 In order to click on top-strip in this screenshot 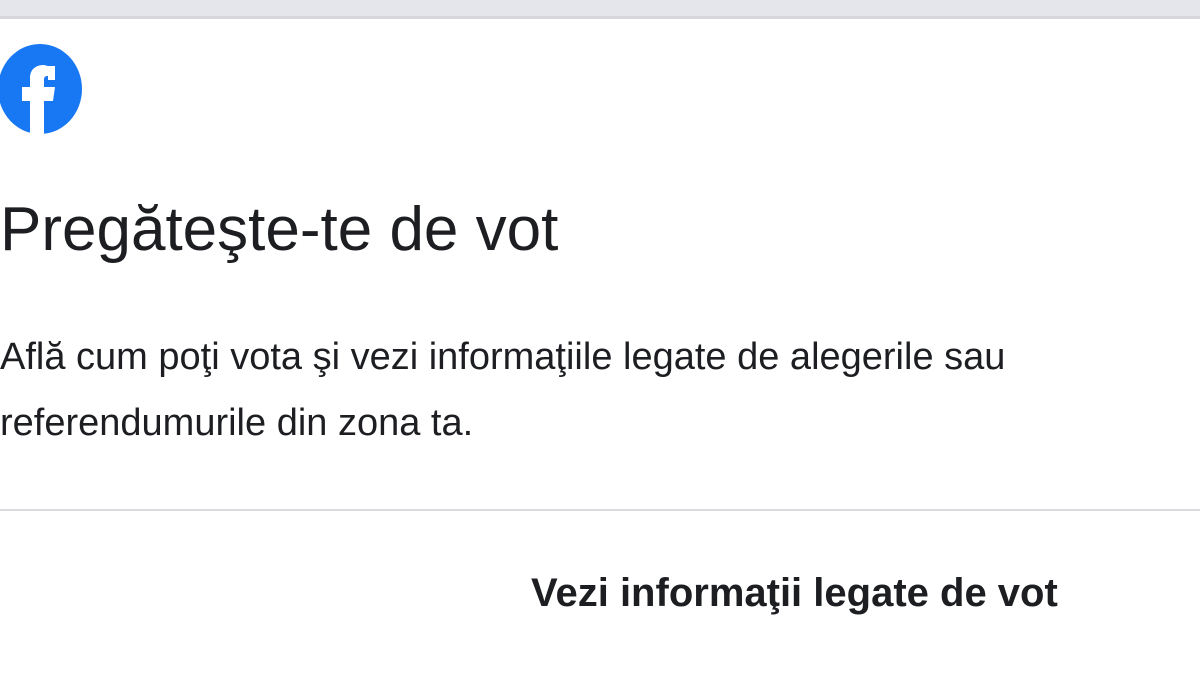, I will do `click(600, 8)`.